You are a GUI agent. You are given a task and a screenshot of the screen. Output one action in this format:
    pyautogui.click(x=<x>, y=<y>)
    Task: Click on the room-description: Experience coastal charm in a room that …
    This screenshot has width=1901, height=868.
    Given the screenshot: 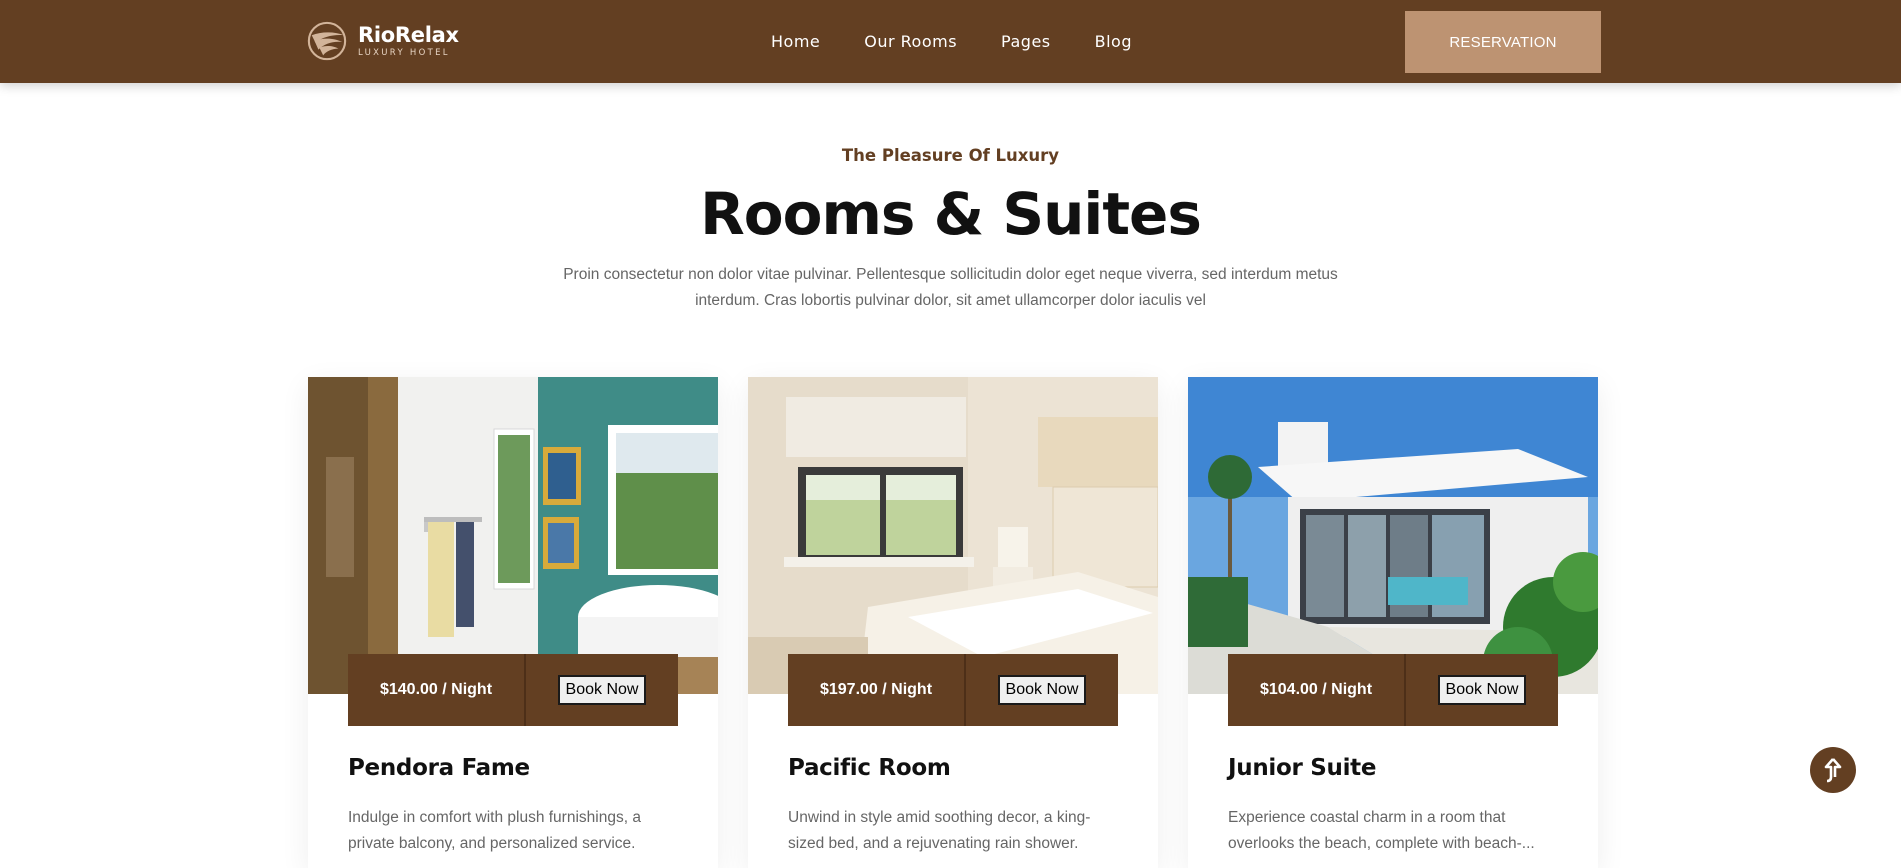 What is the action you would take?
    pyautogui.click(x=1381, y=830)
    